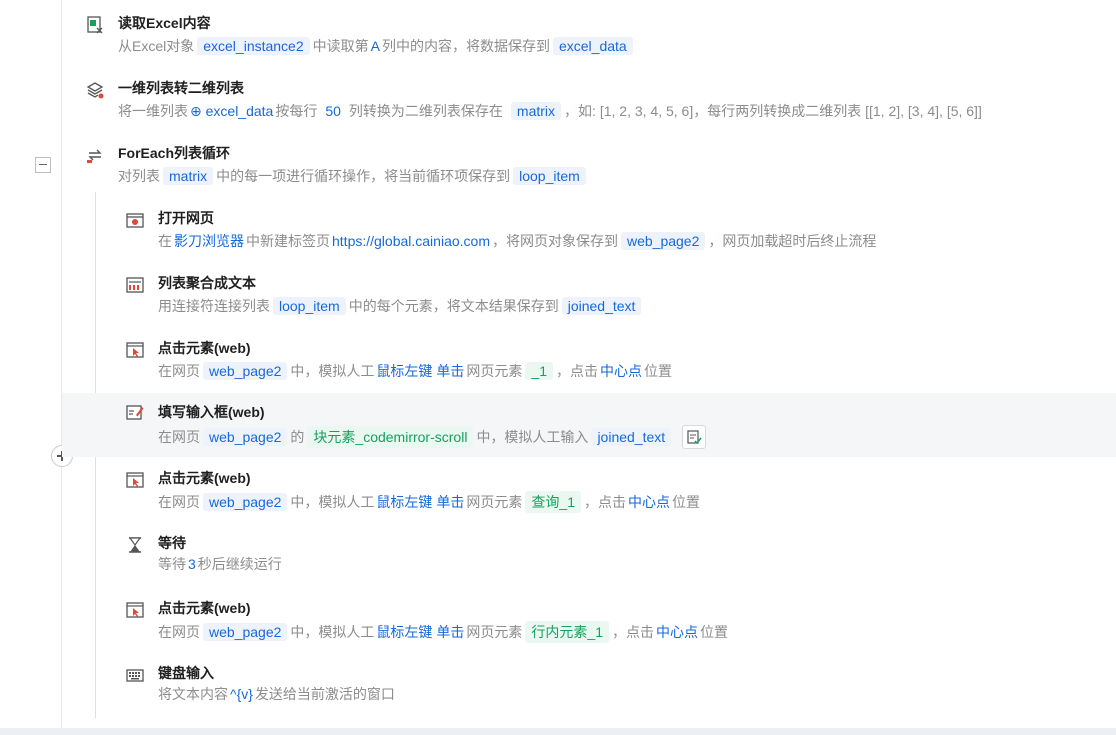 The image size is (1116, 735). Describe the element at coordinates (196, 110) in the screenshot. I see `link-icon: ⊕` at that location.